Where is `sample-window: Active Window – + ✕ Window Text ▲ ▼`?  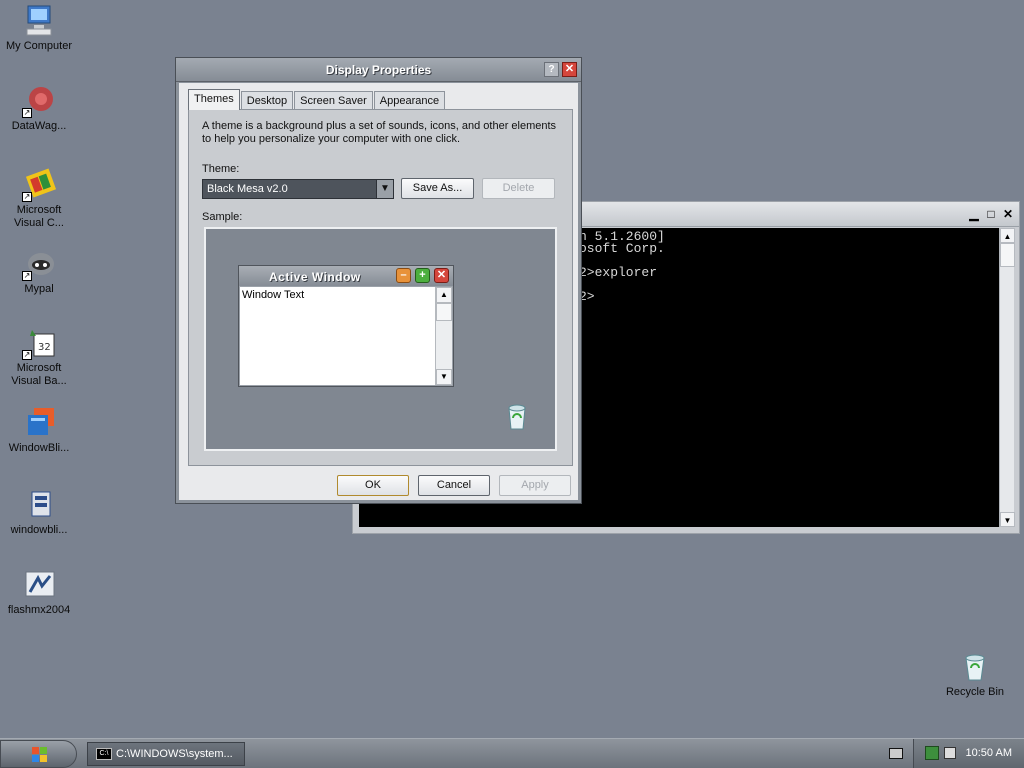 sample-window: Active Window – + ✕ Window Text ▲ ▼ is located at coordinates (346, 326).